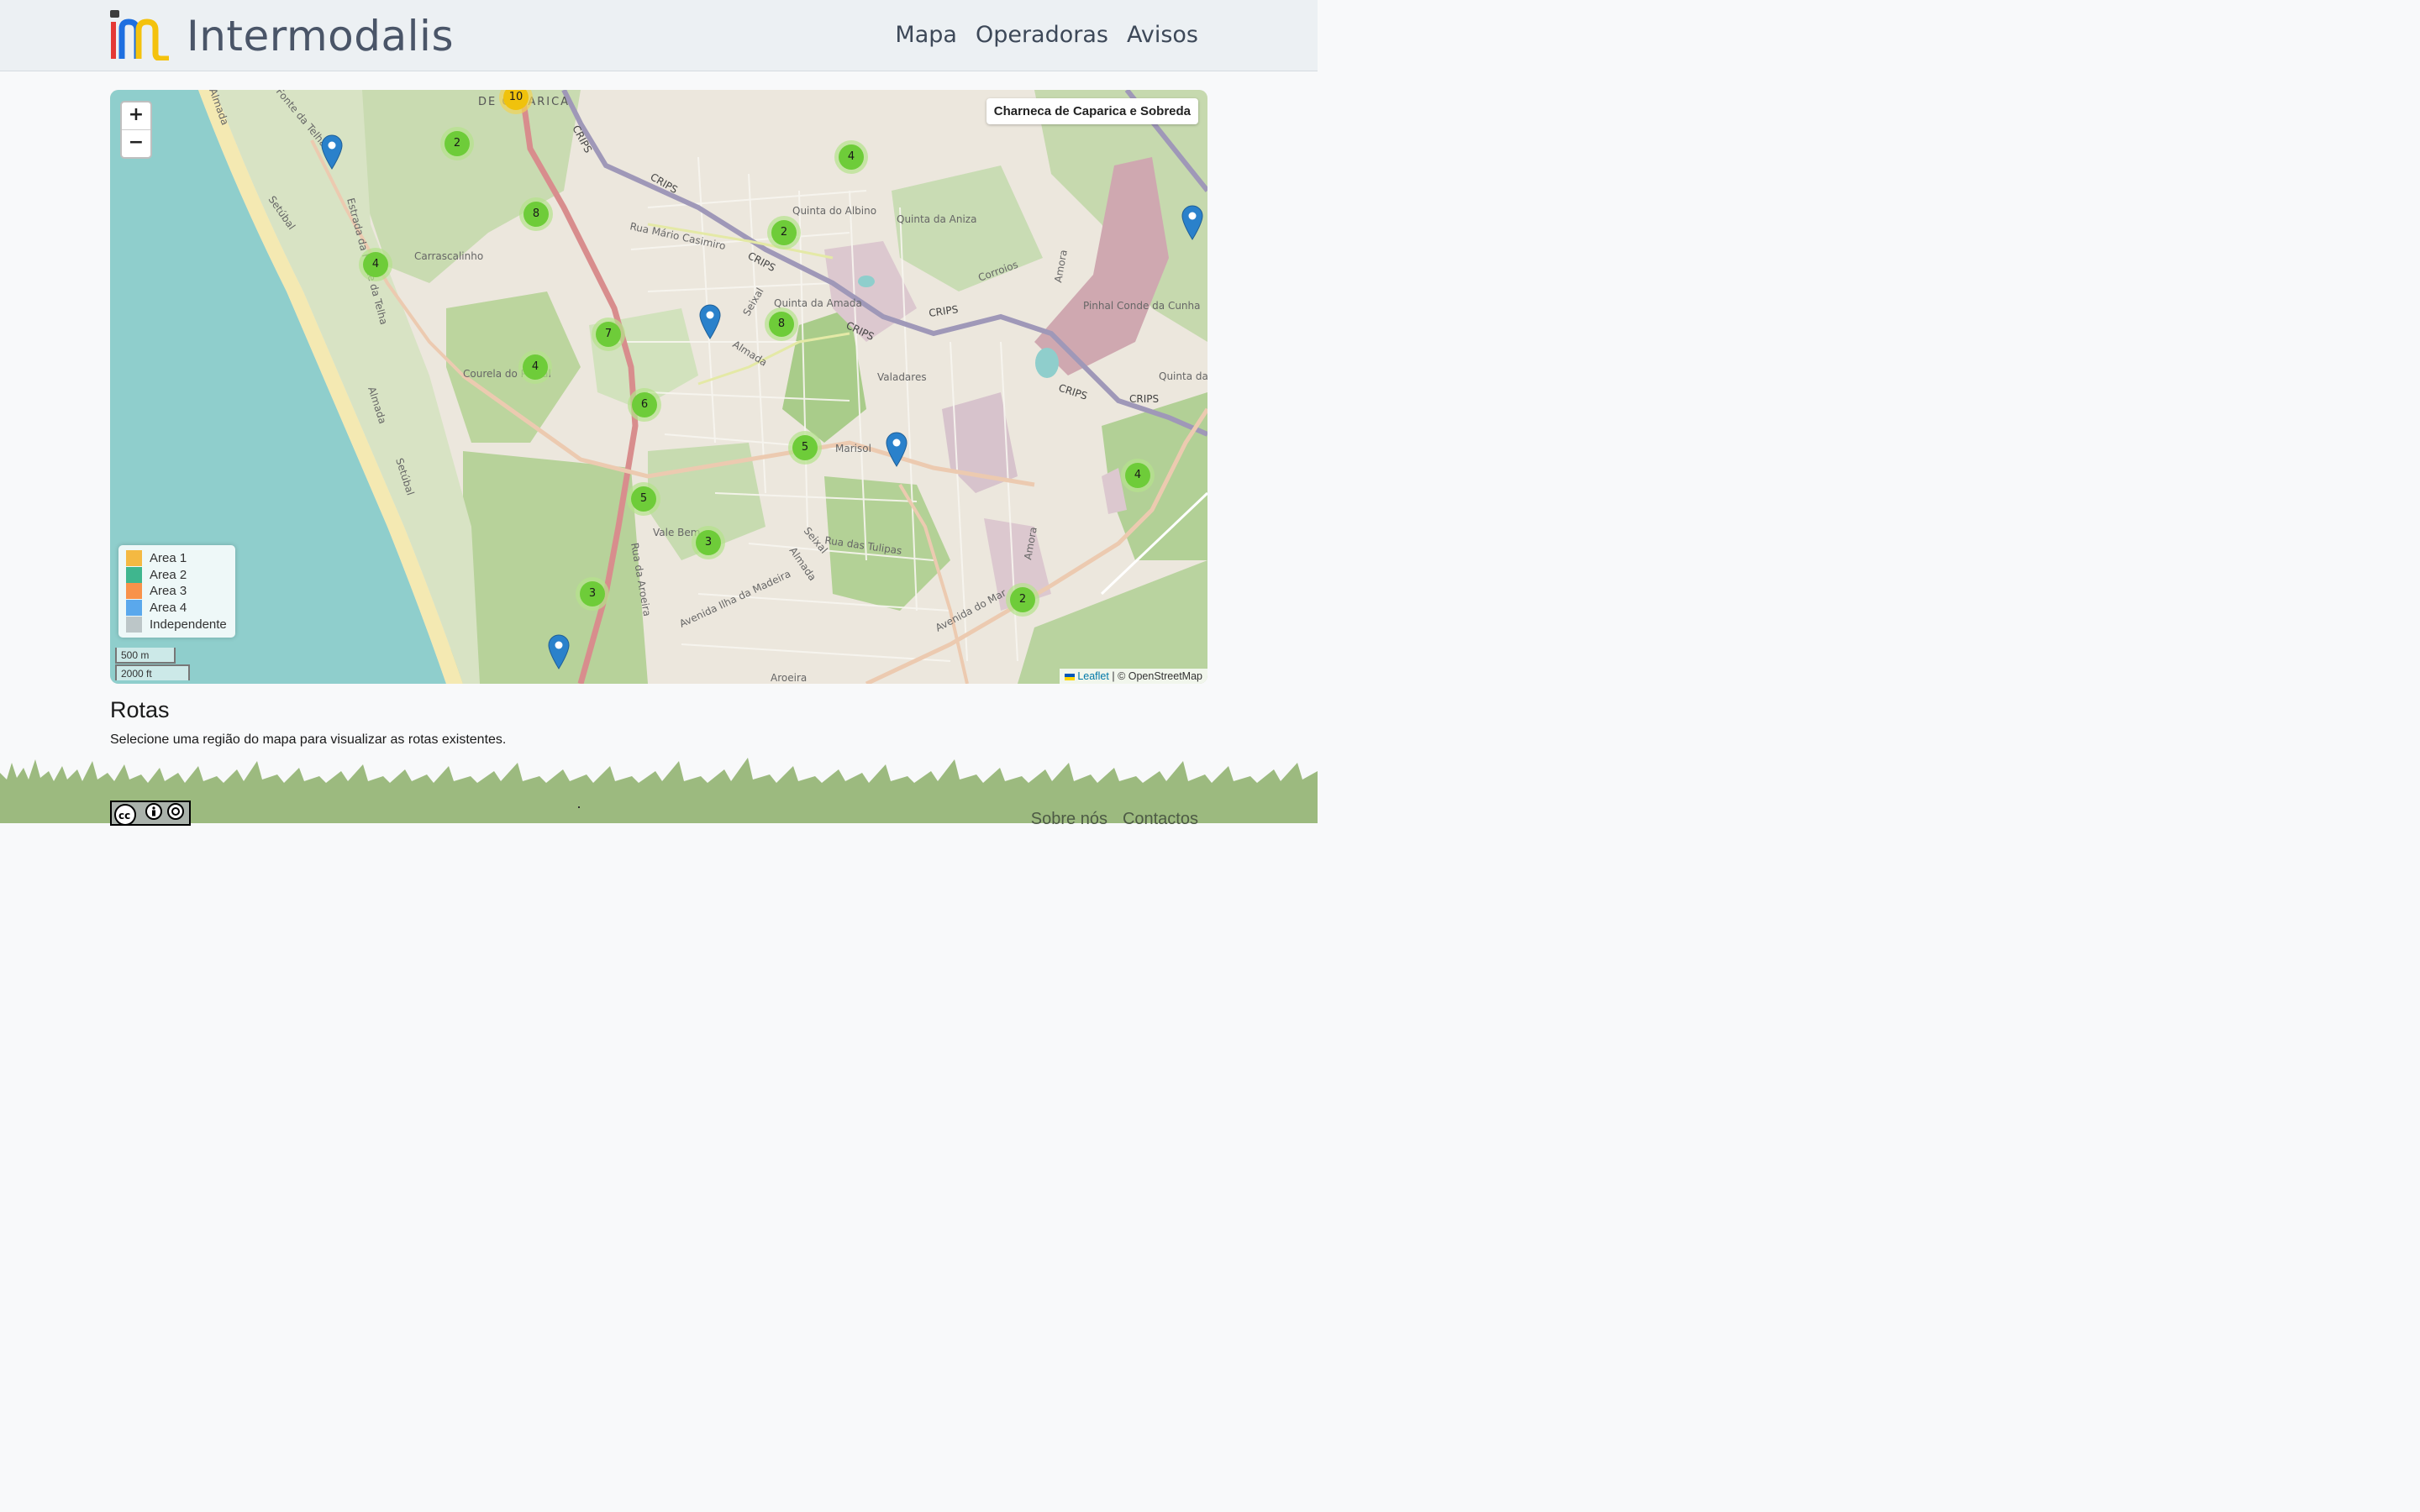  I want to click on label-quinta-albino: Quinta do Albino, so click(834, 211).